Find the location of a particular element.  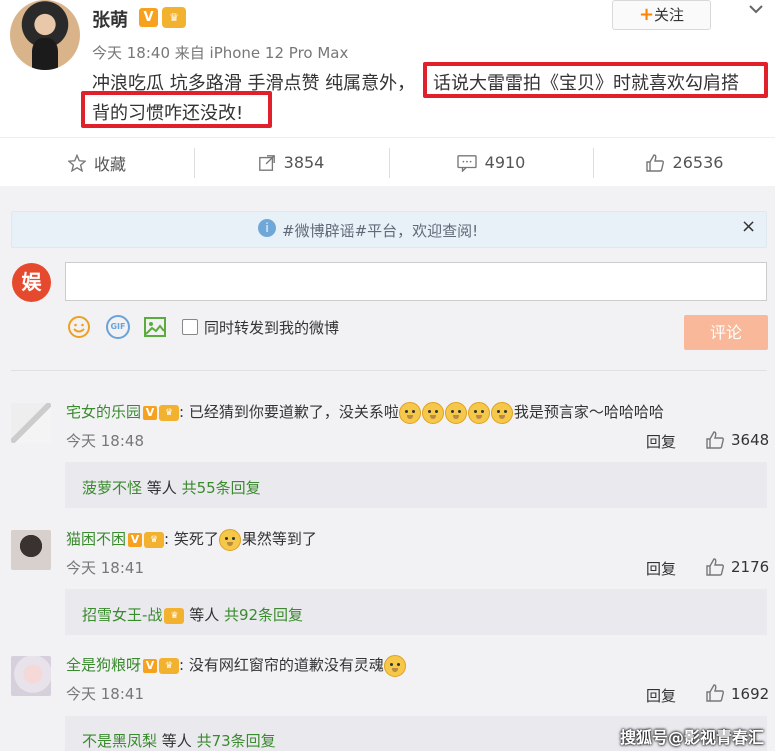

comment-1: 宅女的乐园 V ♛: 已经猜到你要道歉了，没关系啦 我是预言家～哈哈哈哈 is located at coordinates (365, 412).